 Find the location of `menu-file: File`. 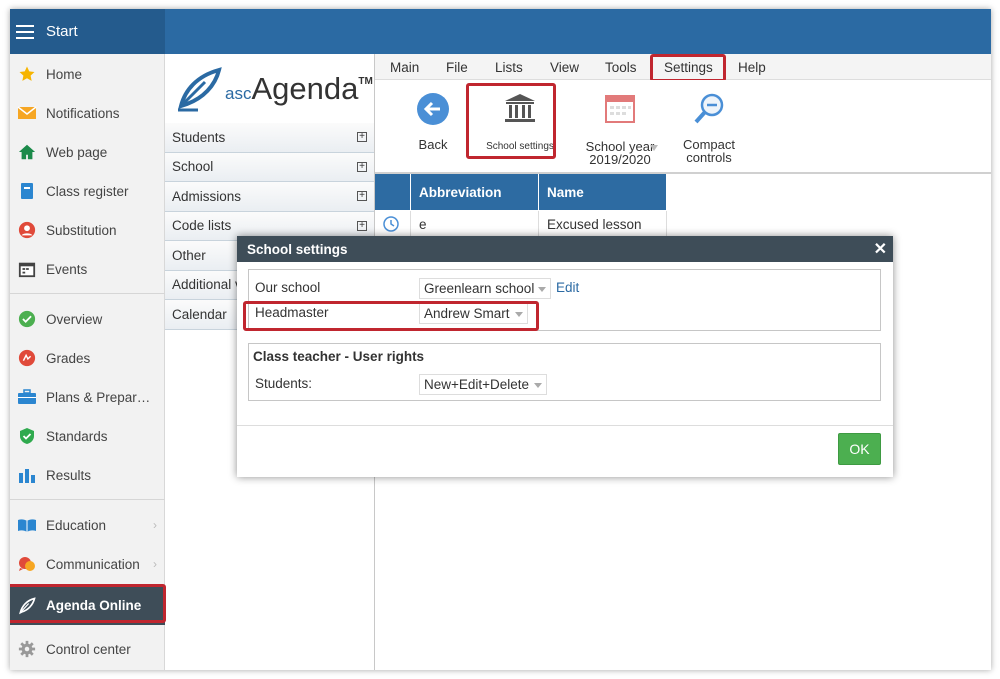

menu-file: File is located at coordinates (457, 67).